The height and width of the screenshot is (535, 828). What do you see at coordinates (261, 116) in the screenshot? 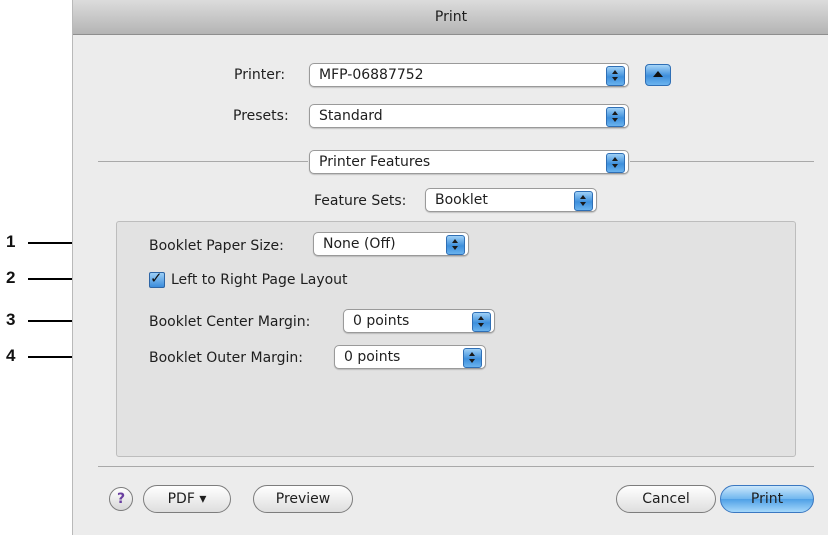
I see `presets-label: Presets:` at bounding box center [261, 116].